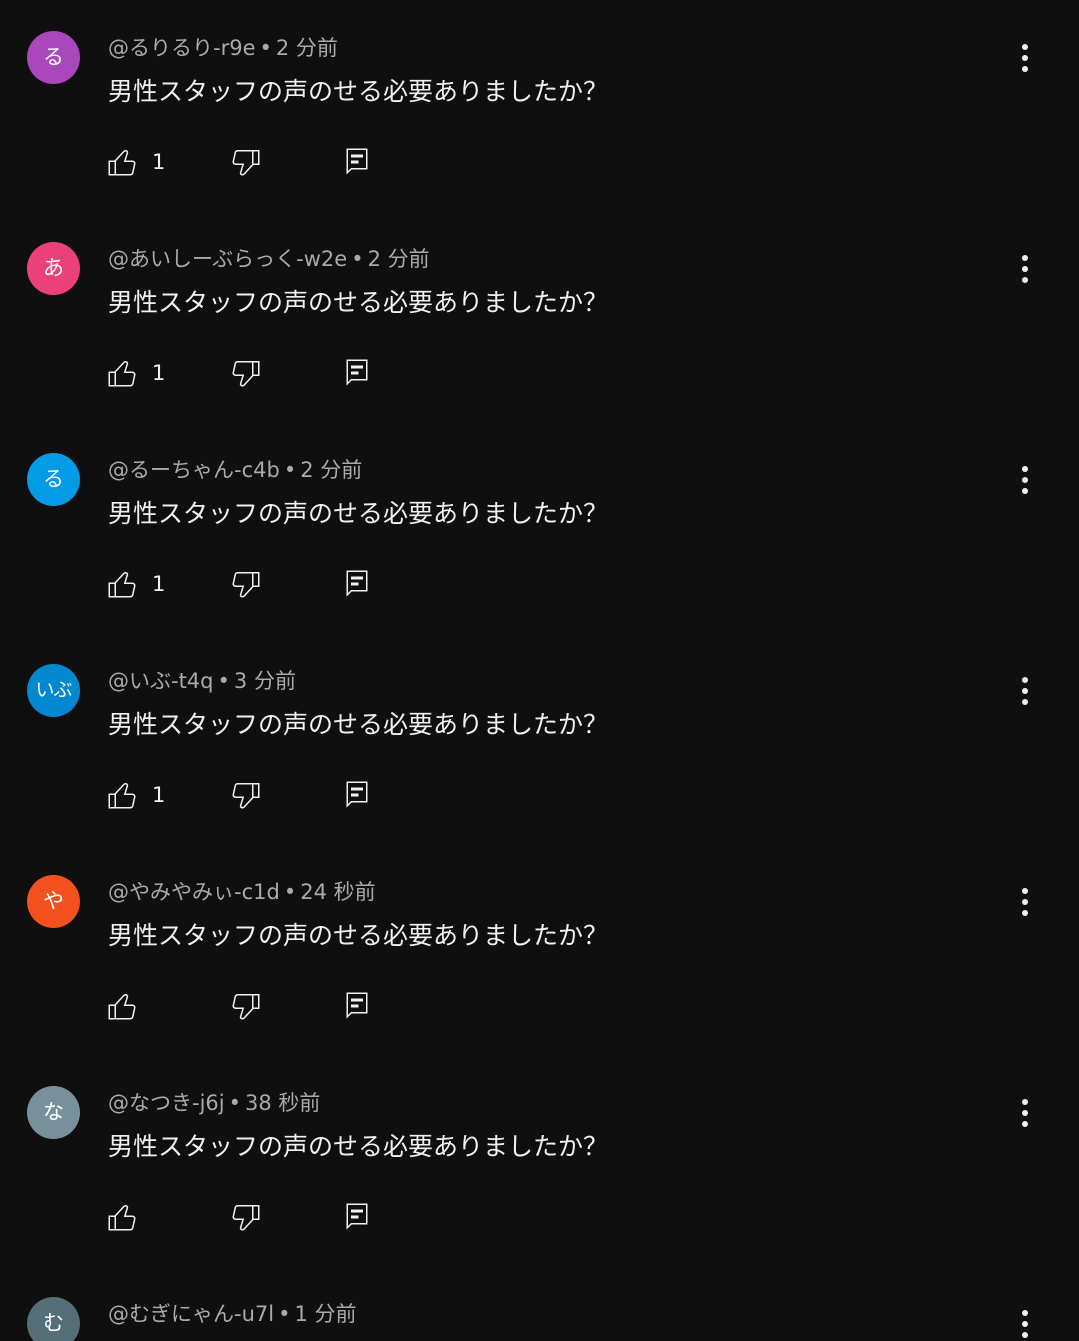 This screenshot has width=1079, height=1341. What do you see at coordinates (53, 1319) in the screenshot?
I see `avatar: む` at bounding box center [53, 1319].